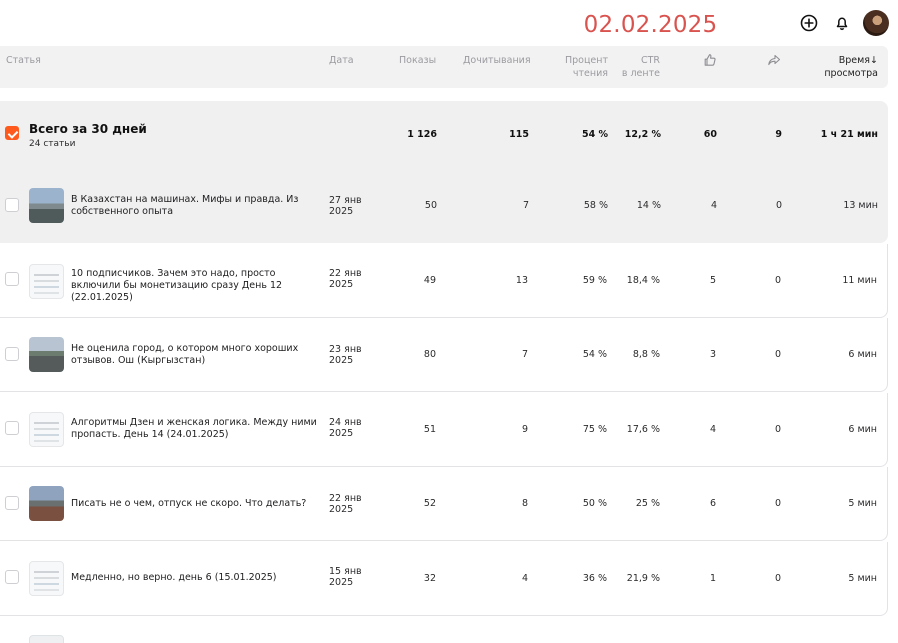 The height and width of the screenshot is (643, 898). I want to click on cell-views: 51, so click(429, 429).